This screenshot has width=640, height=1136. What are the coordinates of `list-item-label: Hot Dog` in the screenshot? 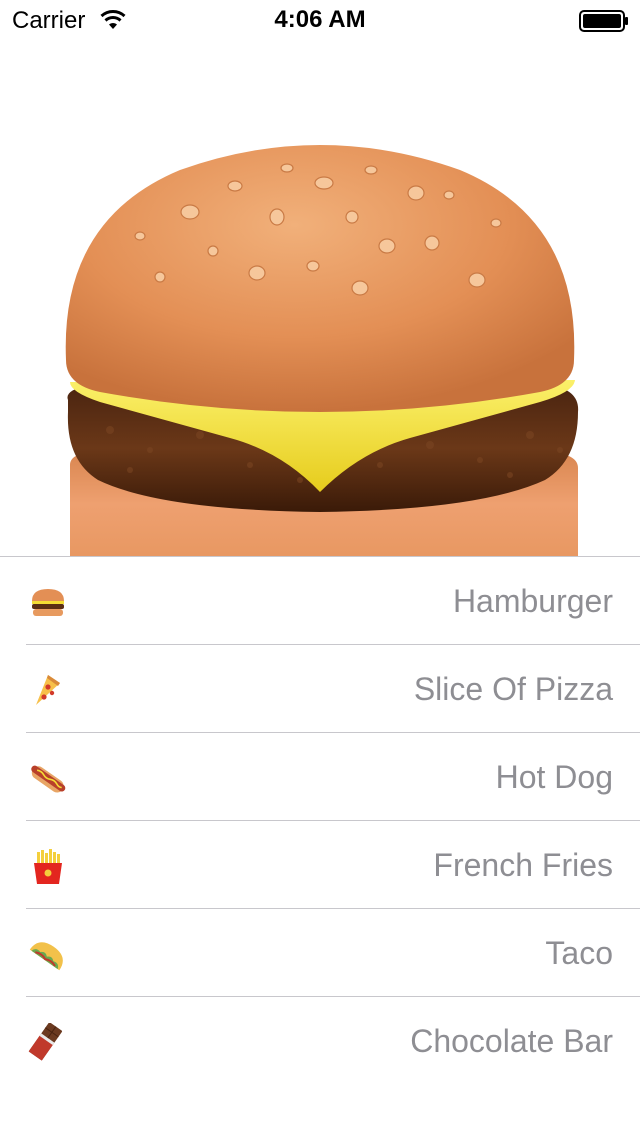 It's located at (554, 777).